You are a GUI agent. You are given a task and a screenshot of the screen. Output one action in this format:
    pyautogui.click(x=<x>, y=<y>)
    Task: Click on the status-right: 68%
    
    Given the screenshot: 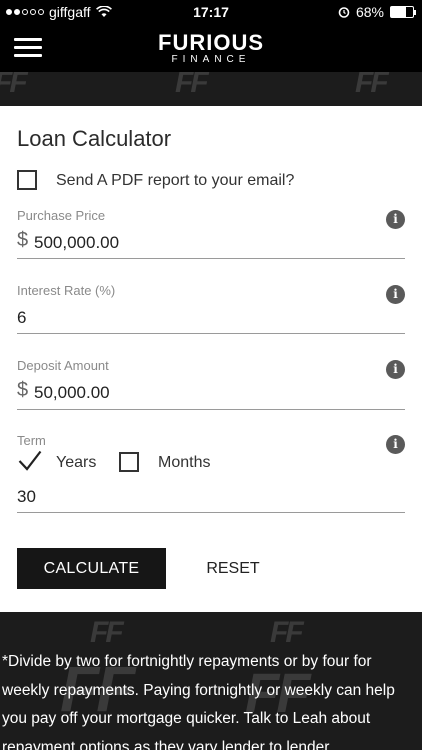 What is the action you would take?
    pyautogui.click(x=377, y=12)
    